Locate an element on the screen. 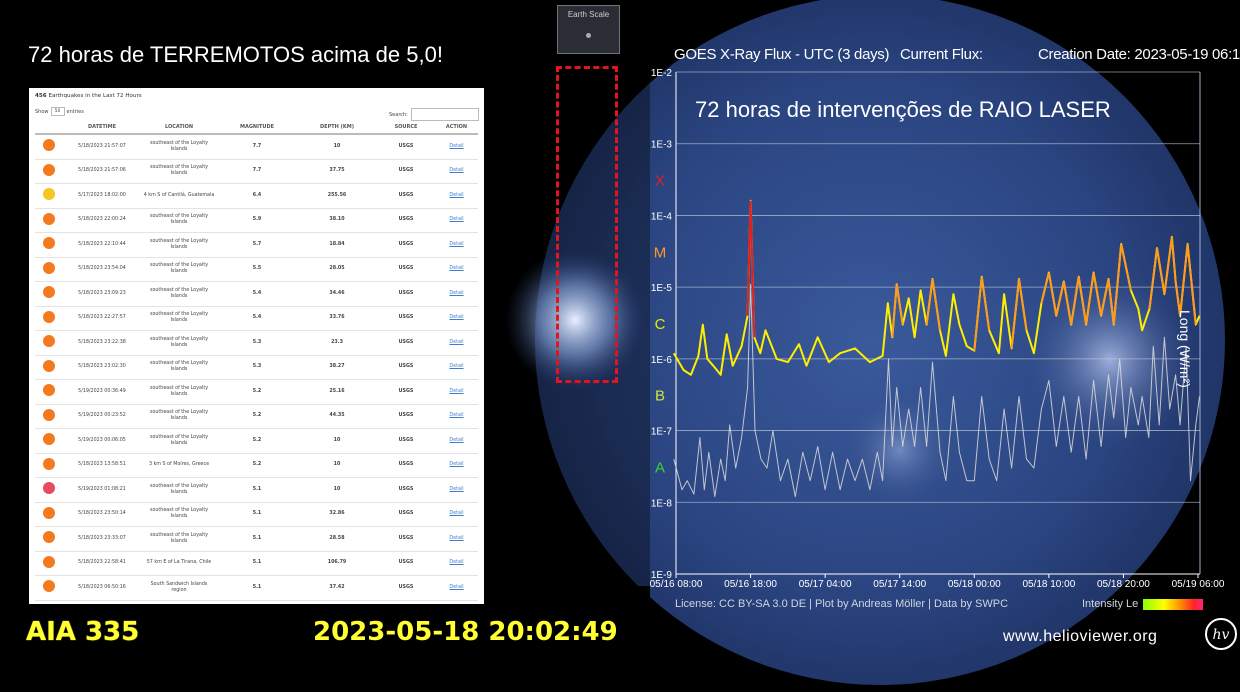  x-tick-label: 05/17 04:00 is located at coordinates (825, 584).